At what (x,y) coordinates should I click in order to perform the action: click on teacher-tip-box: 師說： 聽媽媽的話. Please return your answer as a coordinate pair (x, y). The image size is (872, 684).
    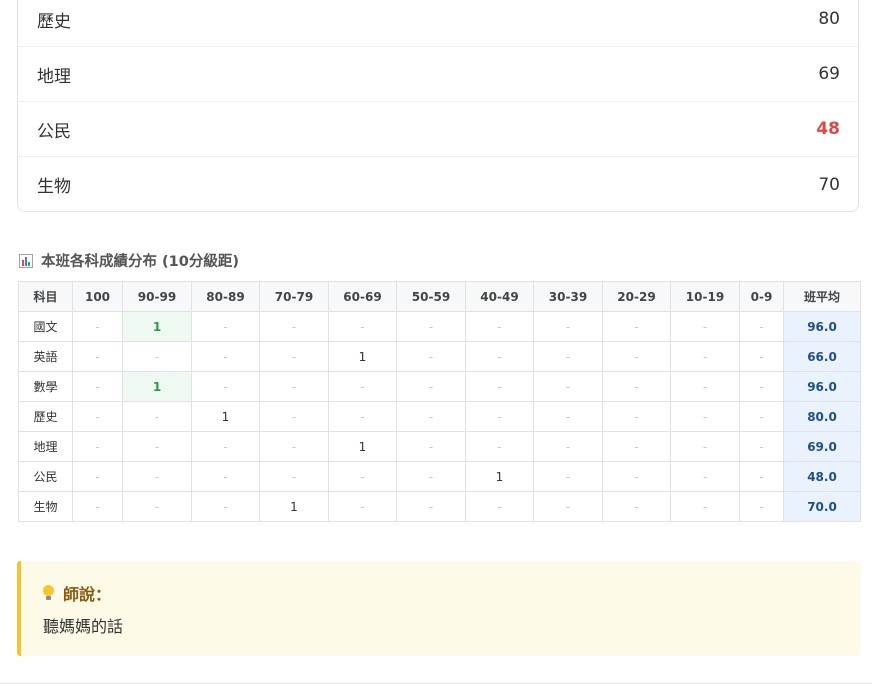
    Looking at the image, I should click on (439, 608).